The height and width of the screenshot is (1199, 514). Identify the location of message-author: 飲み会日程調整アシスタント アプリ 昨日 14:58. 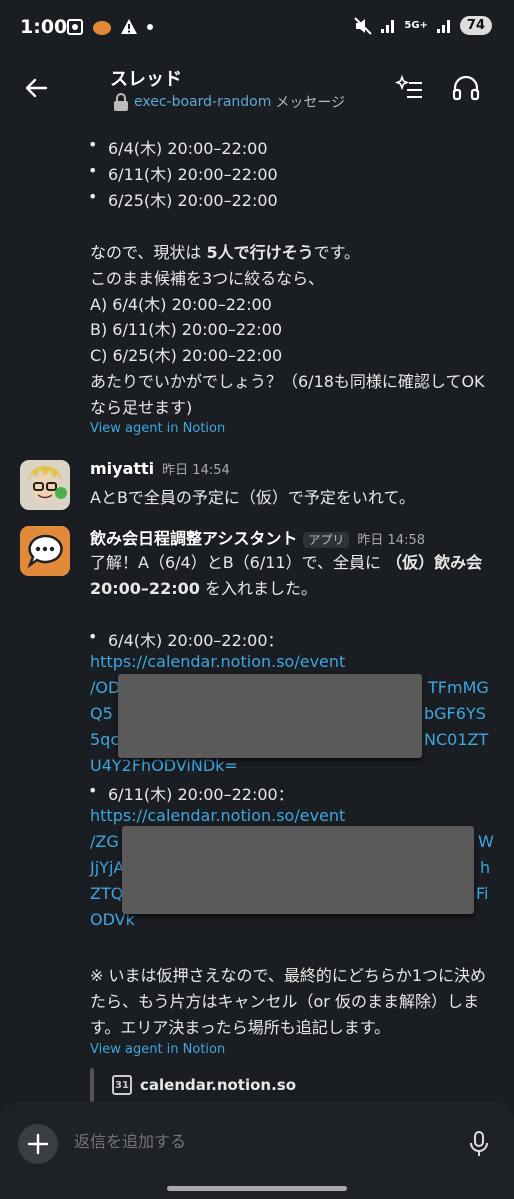
(257, 537).